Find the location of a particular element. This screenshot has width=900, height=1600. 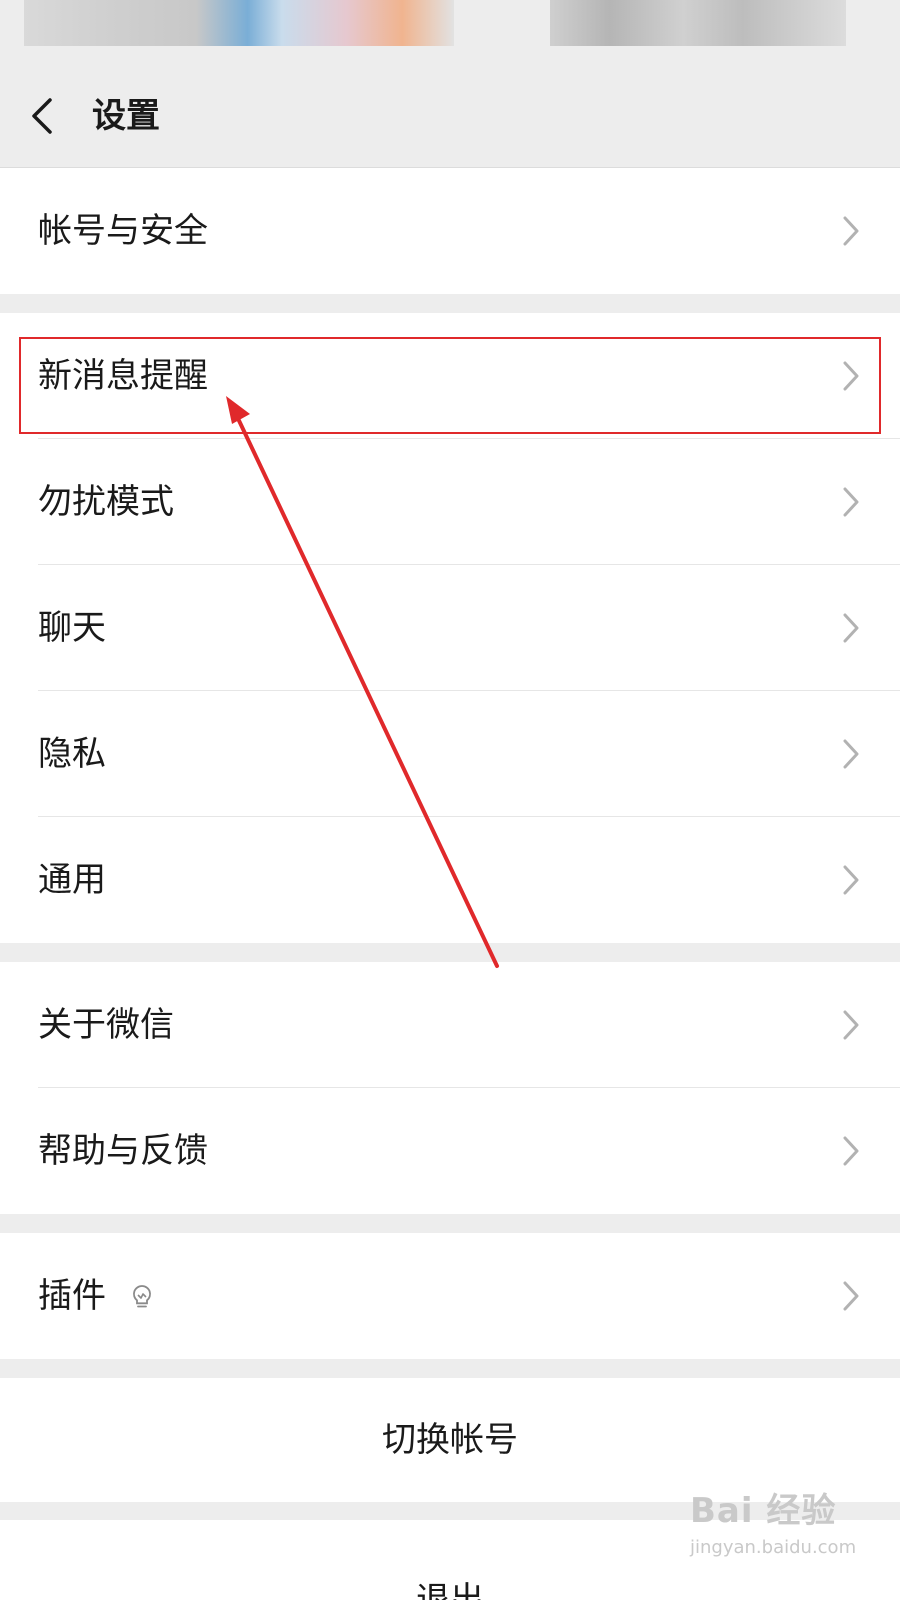

settings-item-about-wechat: 关于微信 is located at coordinates (450, 1025).